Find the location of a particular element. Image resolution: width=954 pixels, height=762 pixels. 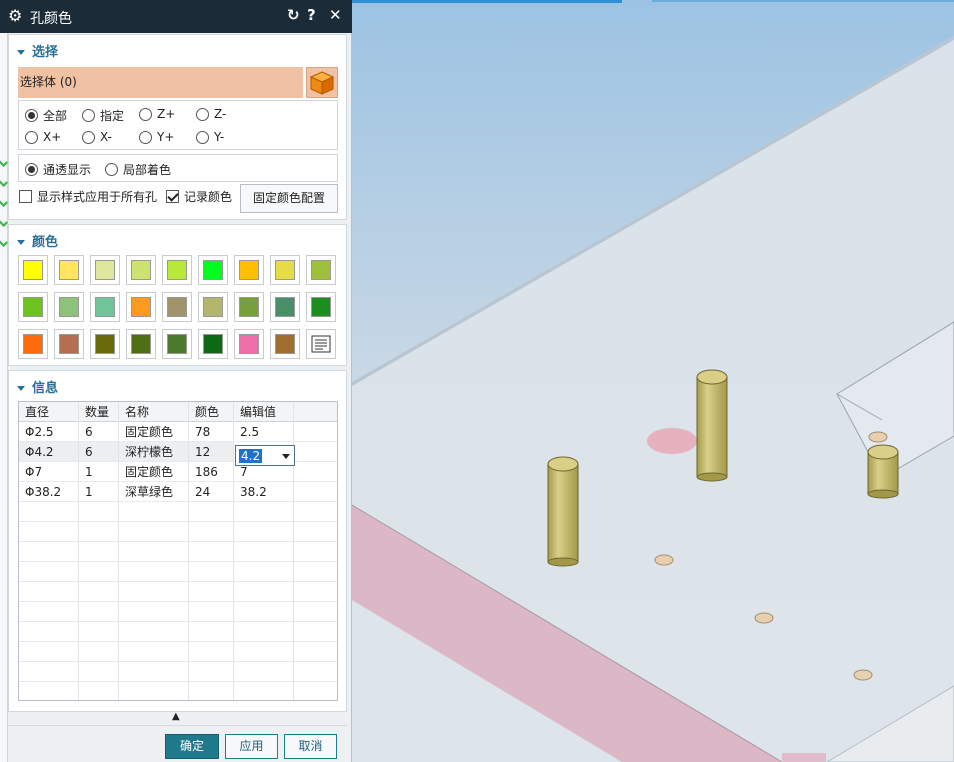

dialog-titlebar: ⚙ 孔颜色 ↻ ? ✕ is located at coordinates (176, 16).